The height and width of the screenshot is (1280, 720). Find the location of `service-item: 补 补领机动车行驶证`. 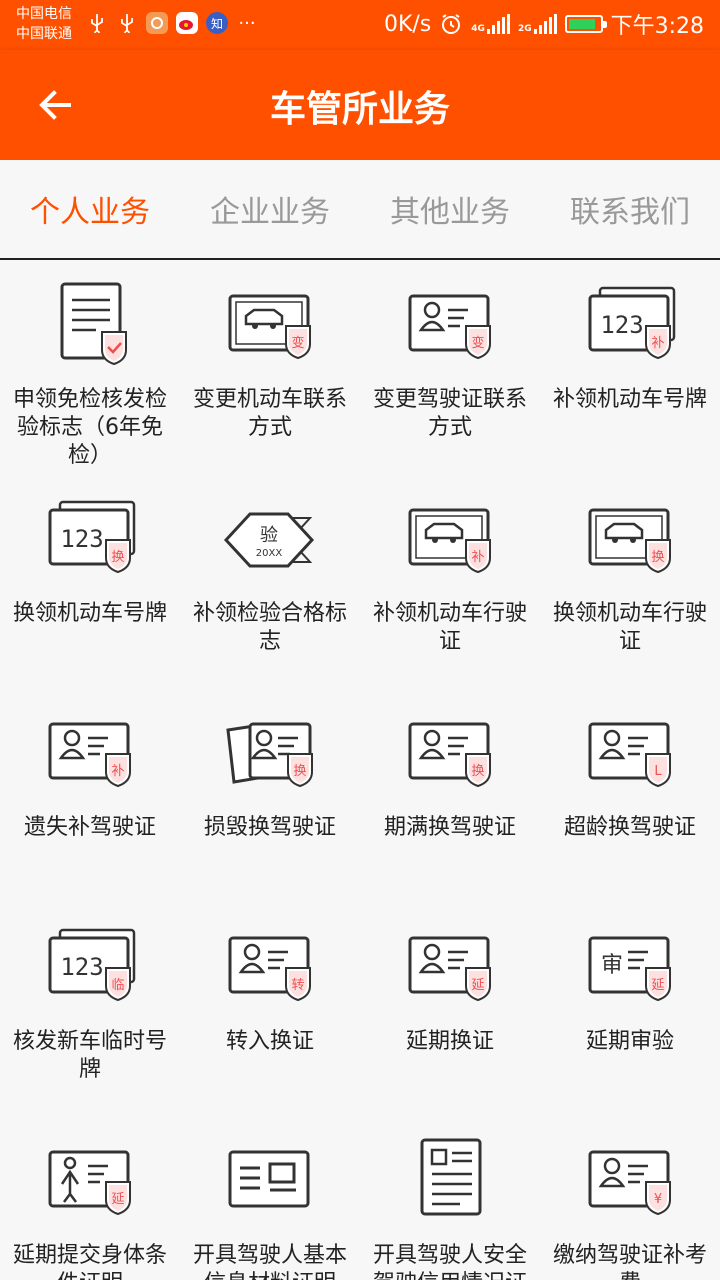

service-item: 补 补领机动车行驶证 is located at coordinates (450, 583).